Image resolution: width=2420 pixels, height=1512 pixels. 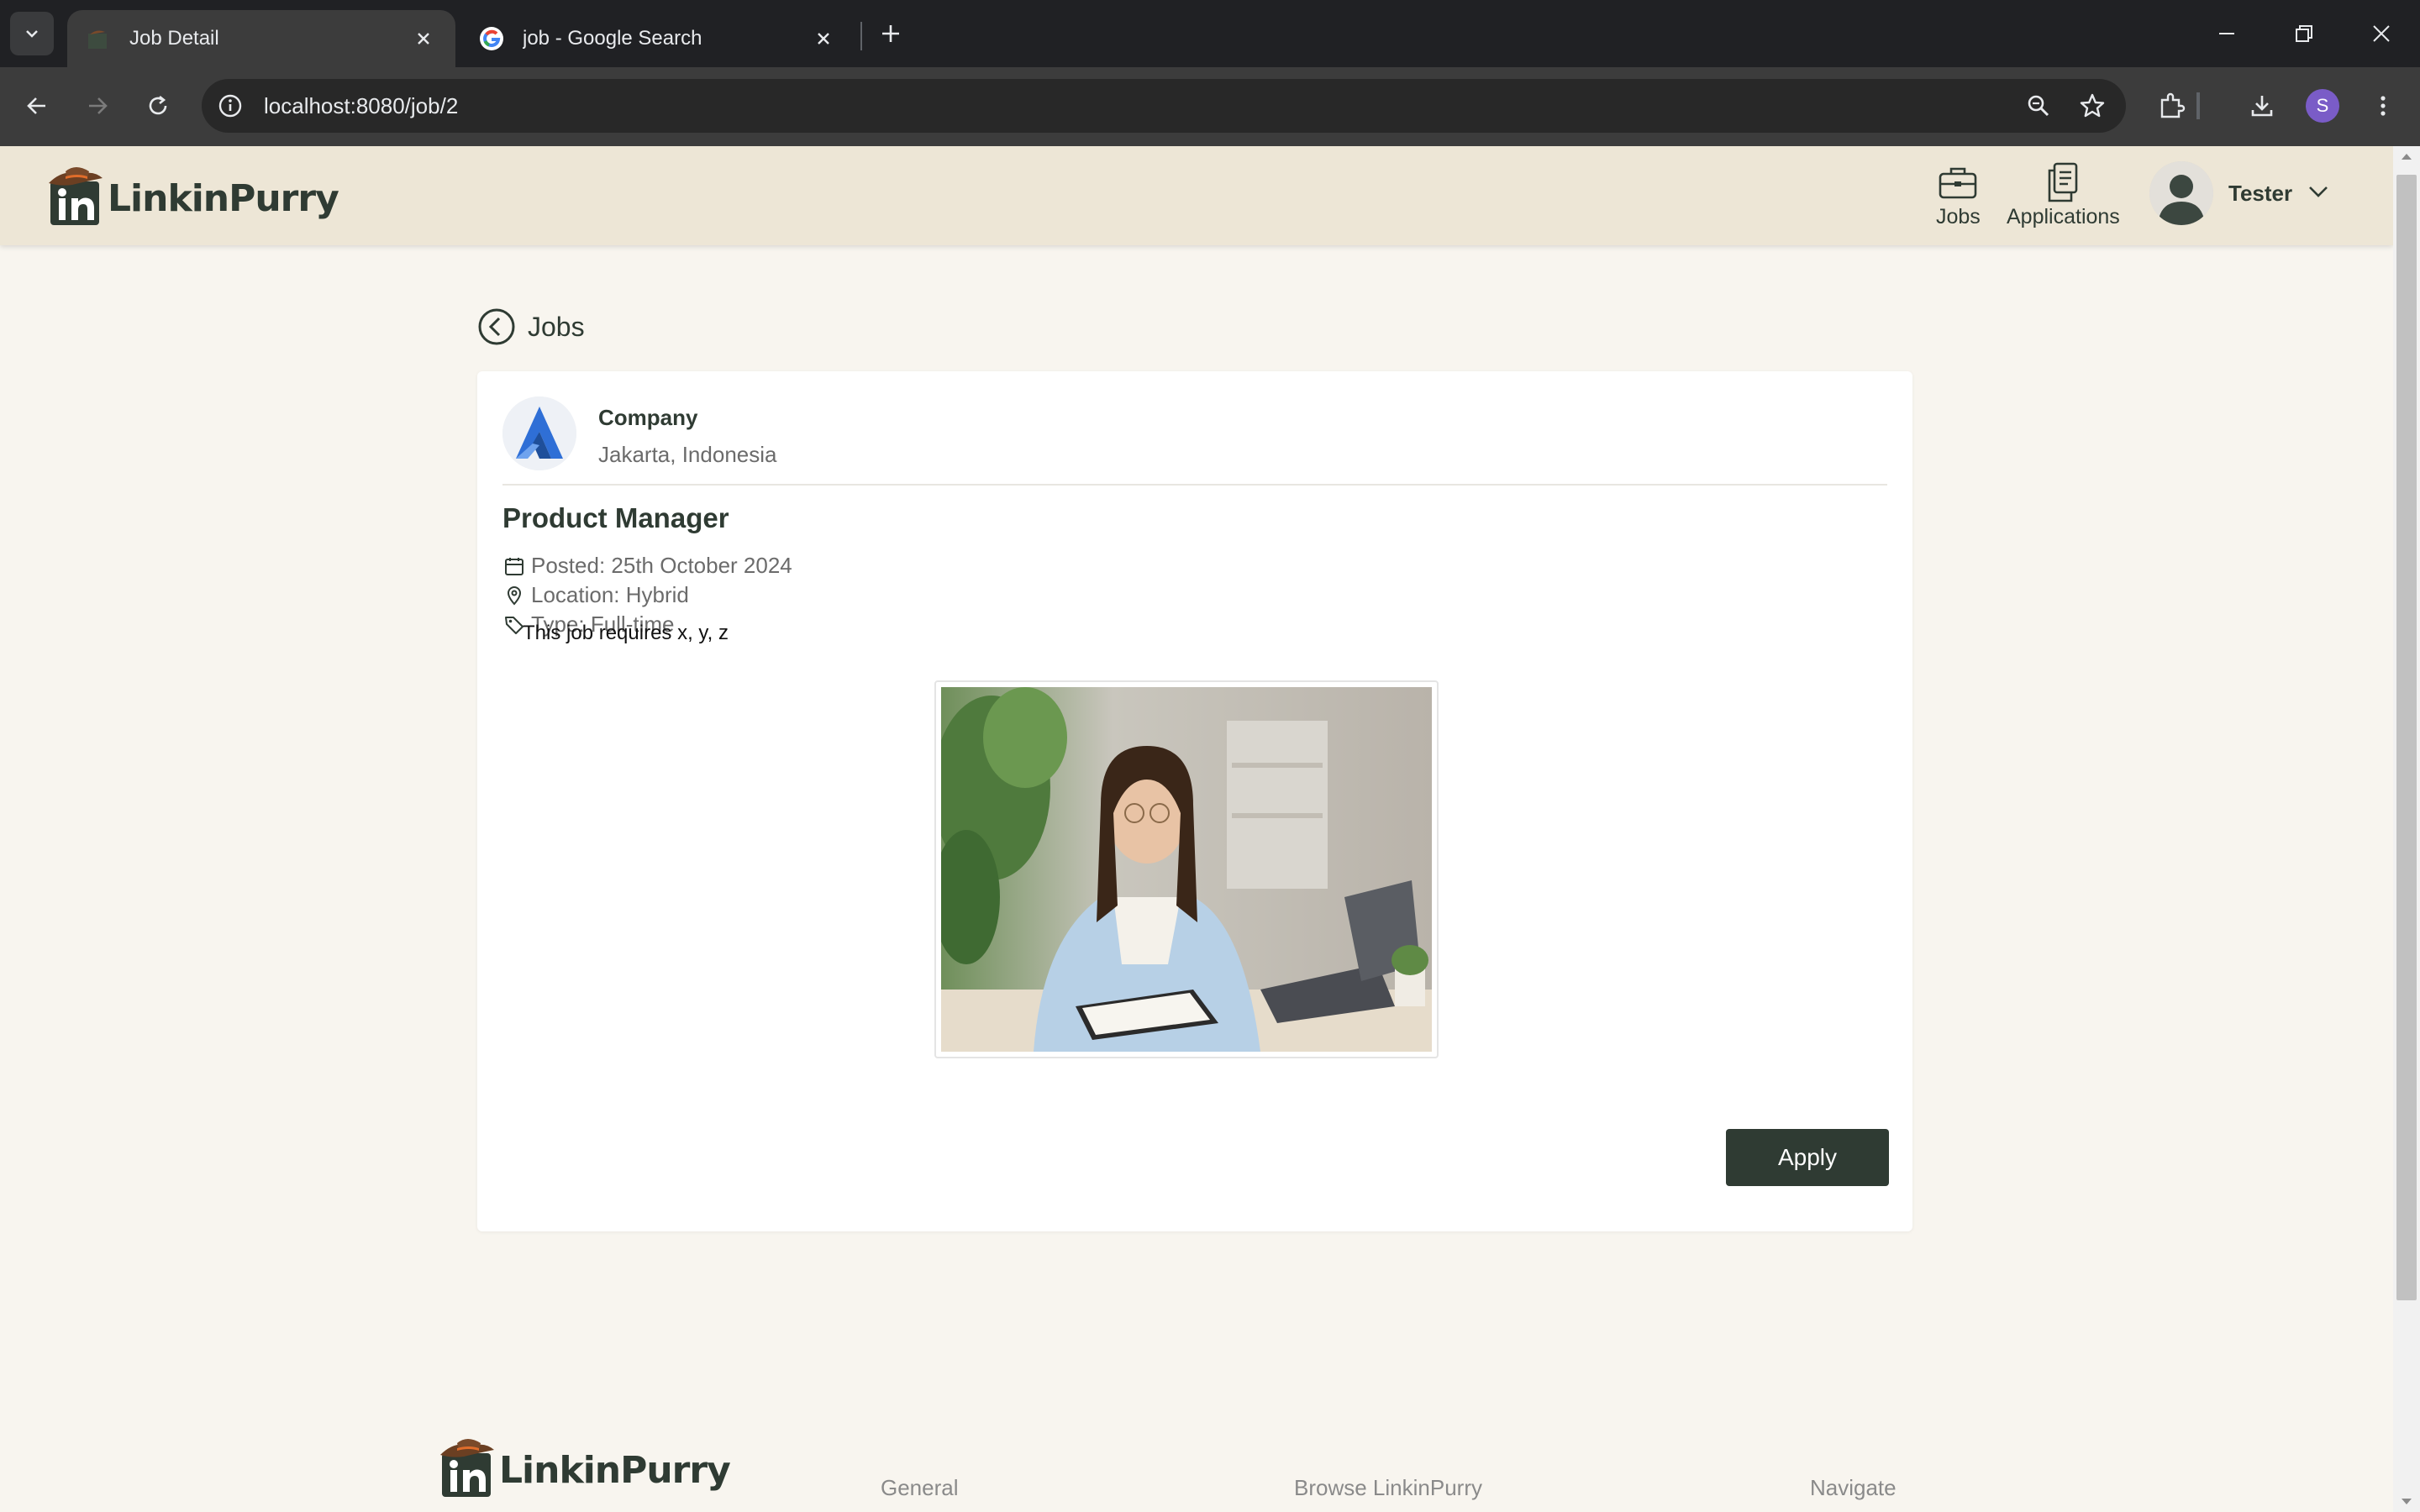 What do you see at coordinates (230, 106) in the screenshot?
I see `site-info-icon` at bounding box center [230, 106].